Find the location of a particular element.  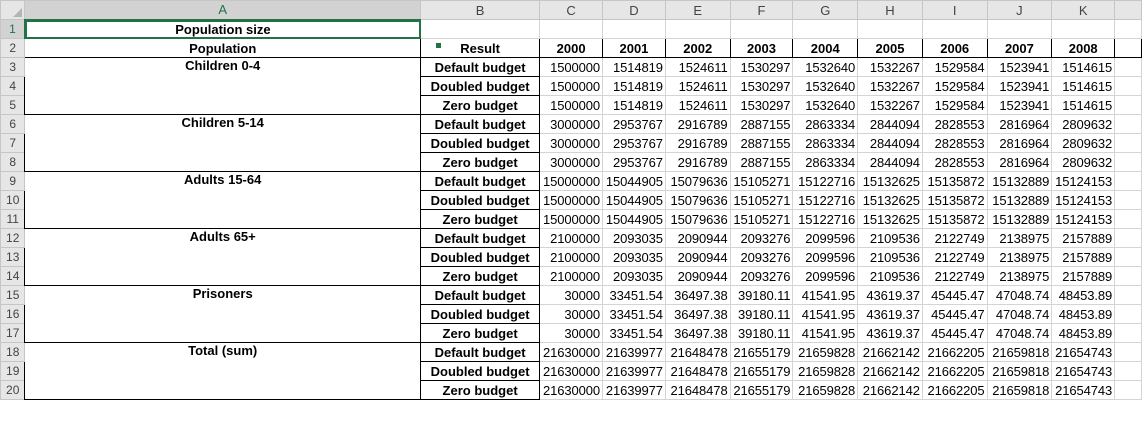

column-header-f: F is located at coordinates (761, 10).